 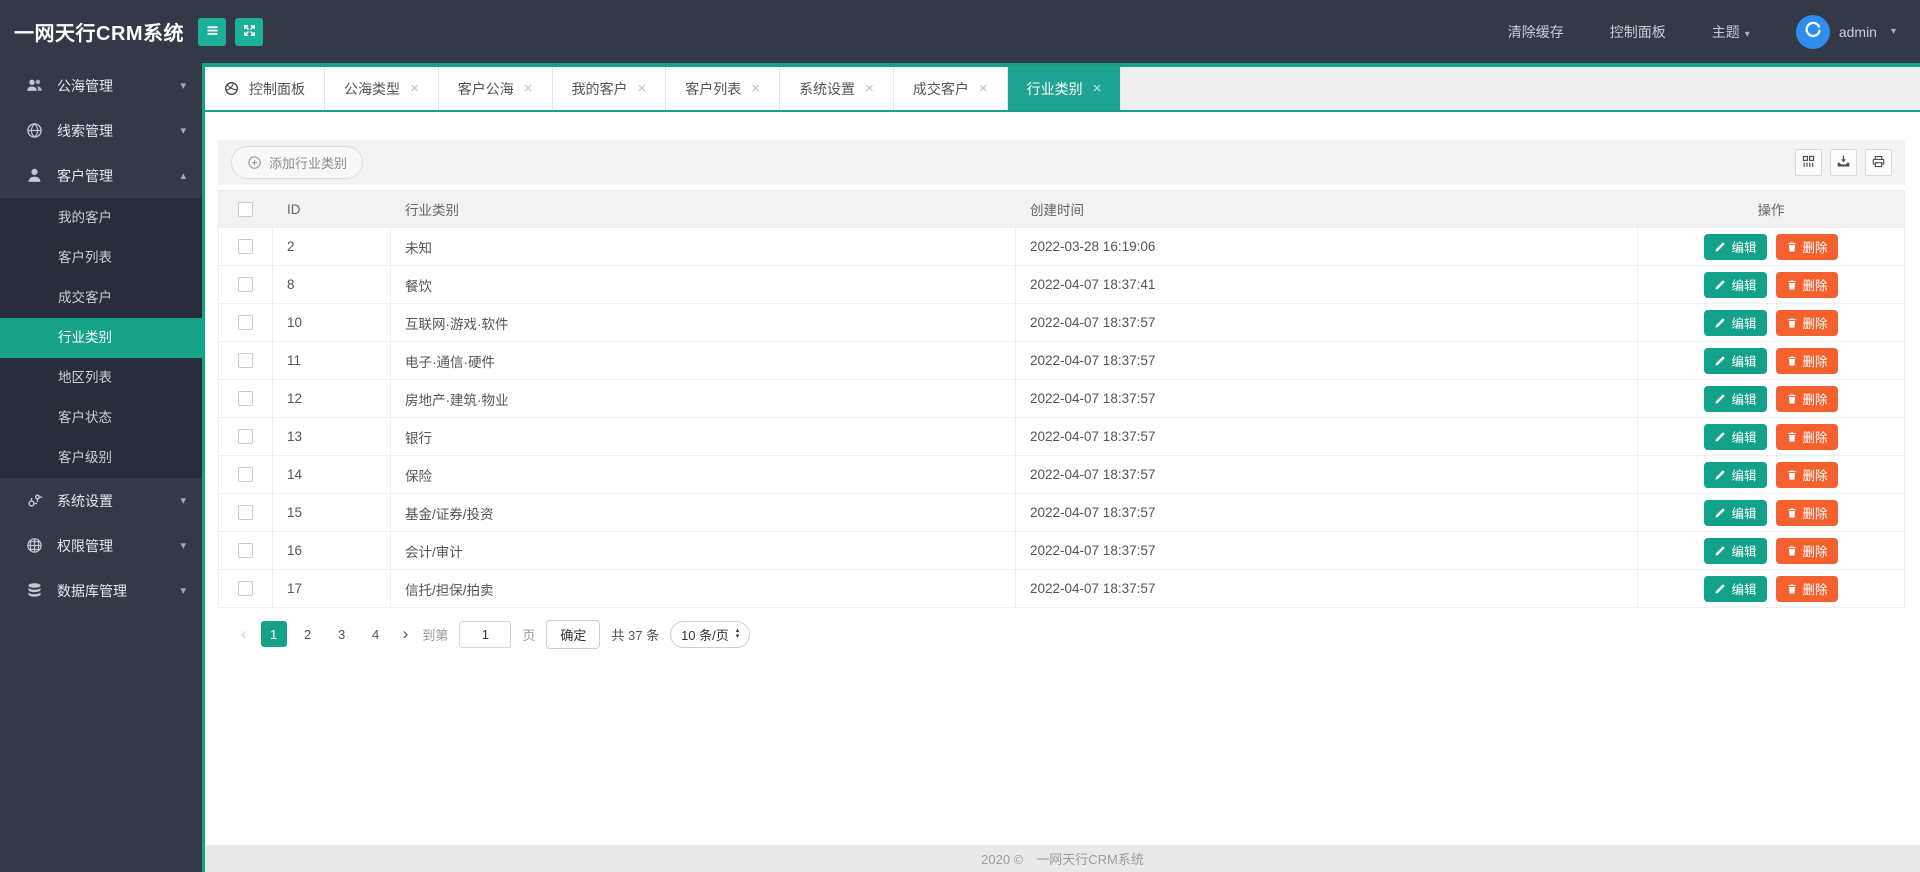 I want to click on prev-page-icon: ‹, so click(x=244, y=634).